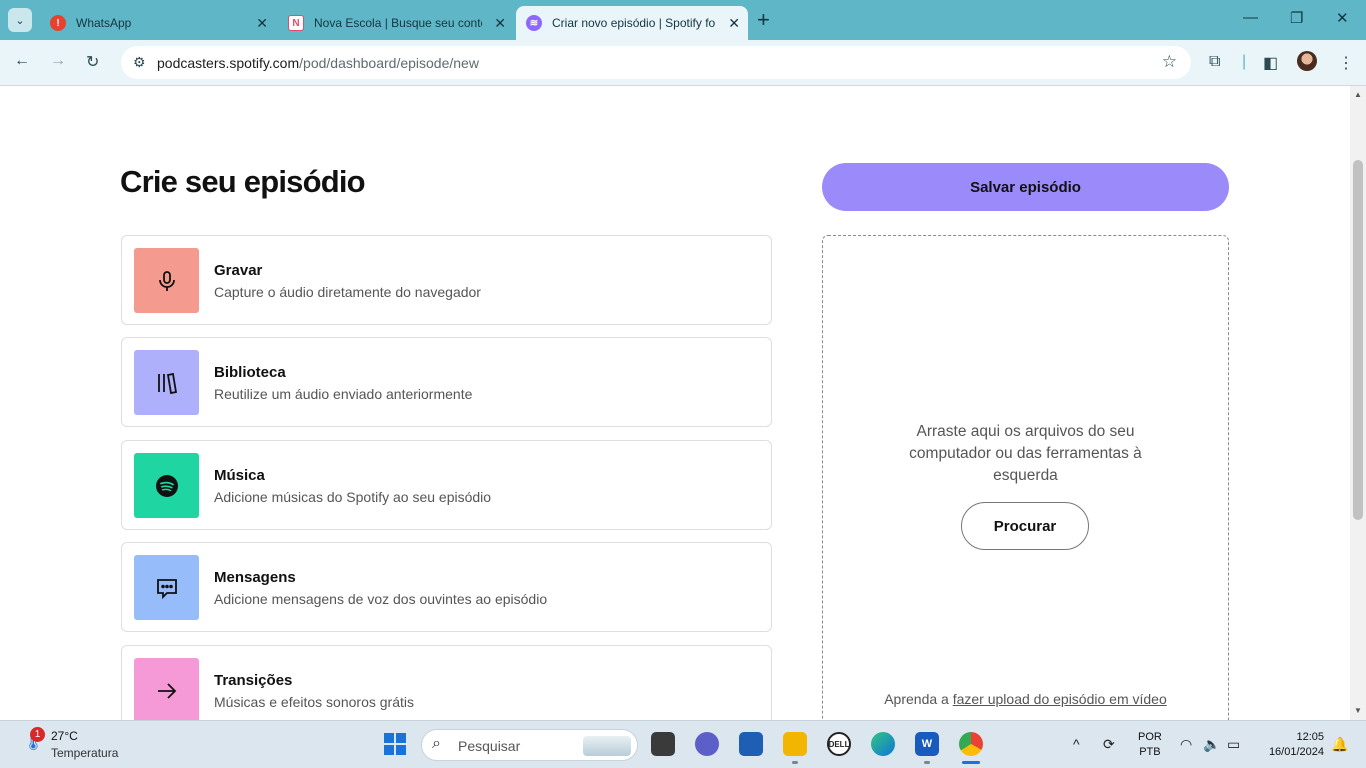  Describe the element at coordinates (255, 577) in the screenshot. I see `tool-name: Mensagens` at that location.